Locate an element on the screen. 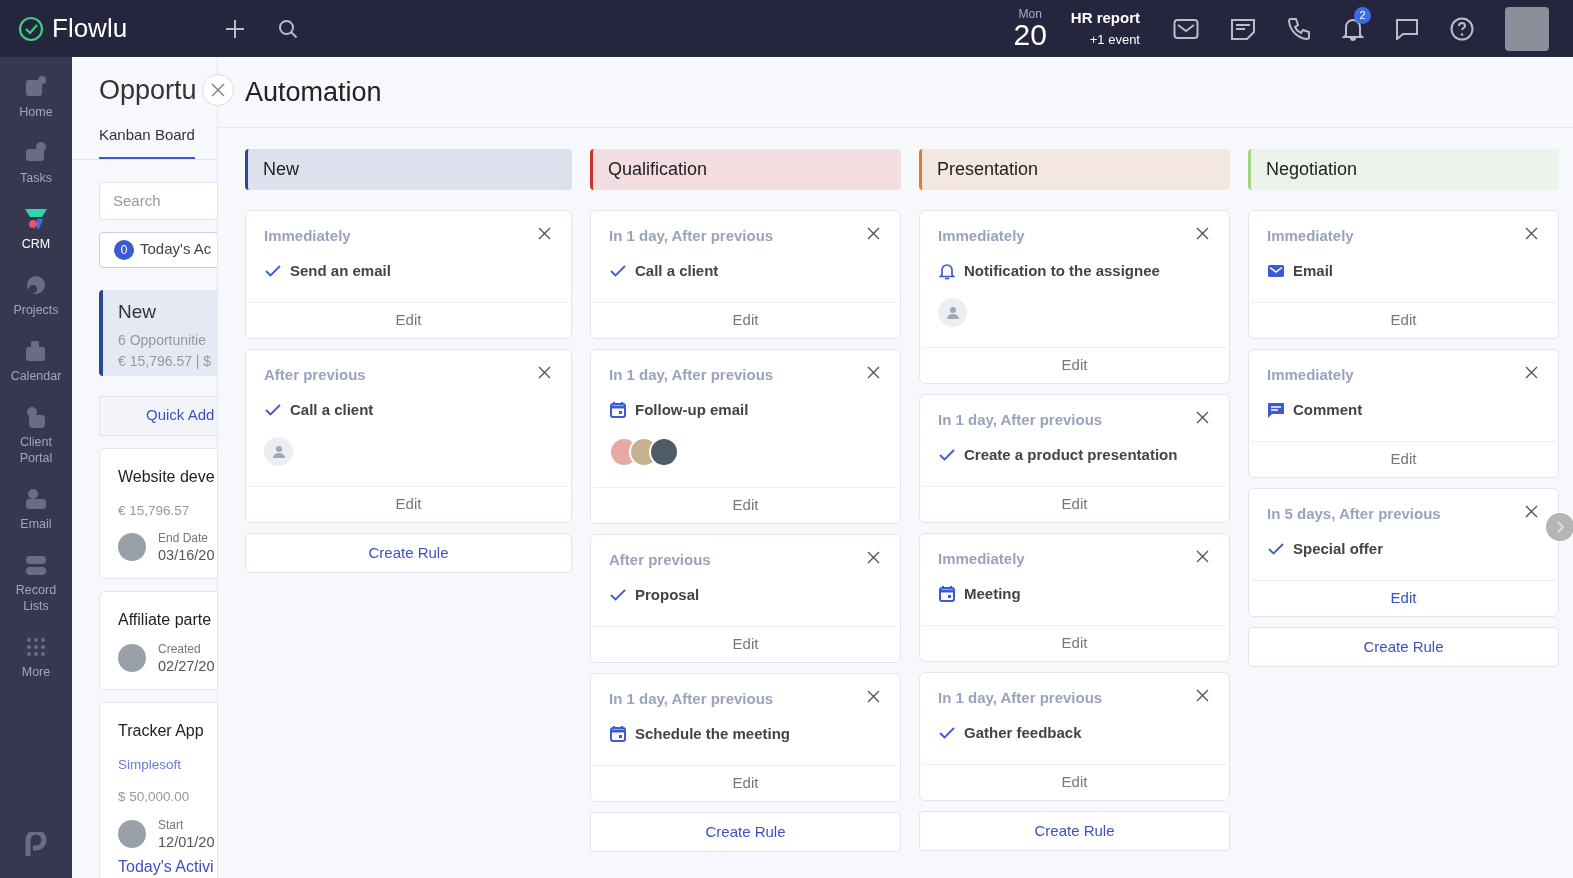  deal-card: Tracker App Simplesoft $ 50,000.00 Start 12/01/20 Today's Activi is located at coordinates (158, 790).